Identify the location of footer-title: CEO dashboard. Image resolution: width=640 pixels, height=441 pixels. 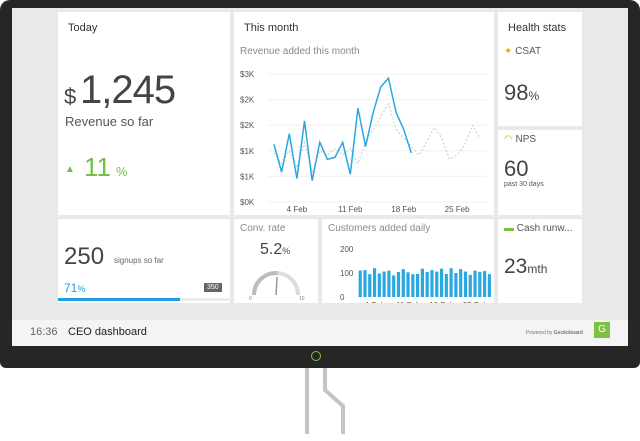
(107, 332).